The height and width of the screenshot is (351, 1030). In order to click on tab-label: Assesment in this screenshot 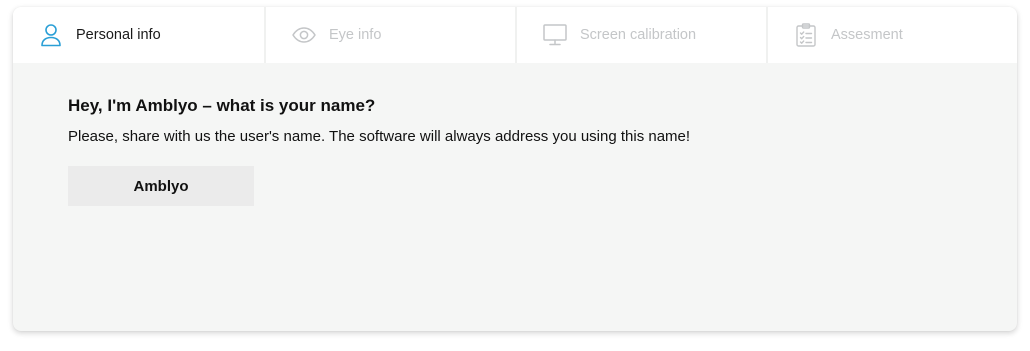, I will do `click(867, 35)`.